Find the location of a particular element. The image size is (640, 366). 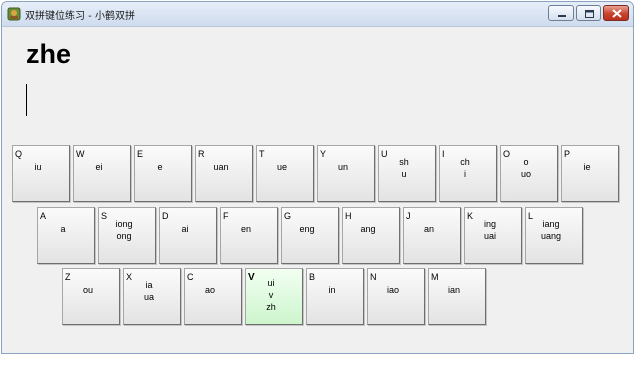

key-finals: ang is located at coordinates (368, 229).